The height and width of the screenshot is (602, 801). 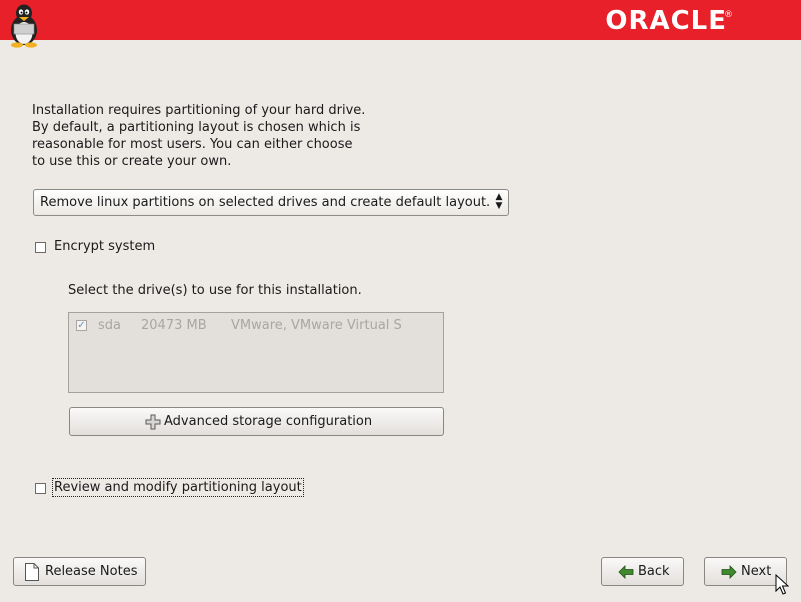 I want to click on back-label: Back, so click(x=654, y=571).